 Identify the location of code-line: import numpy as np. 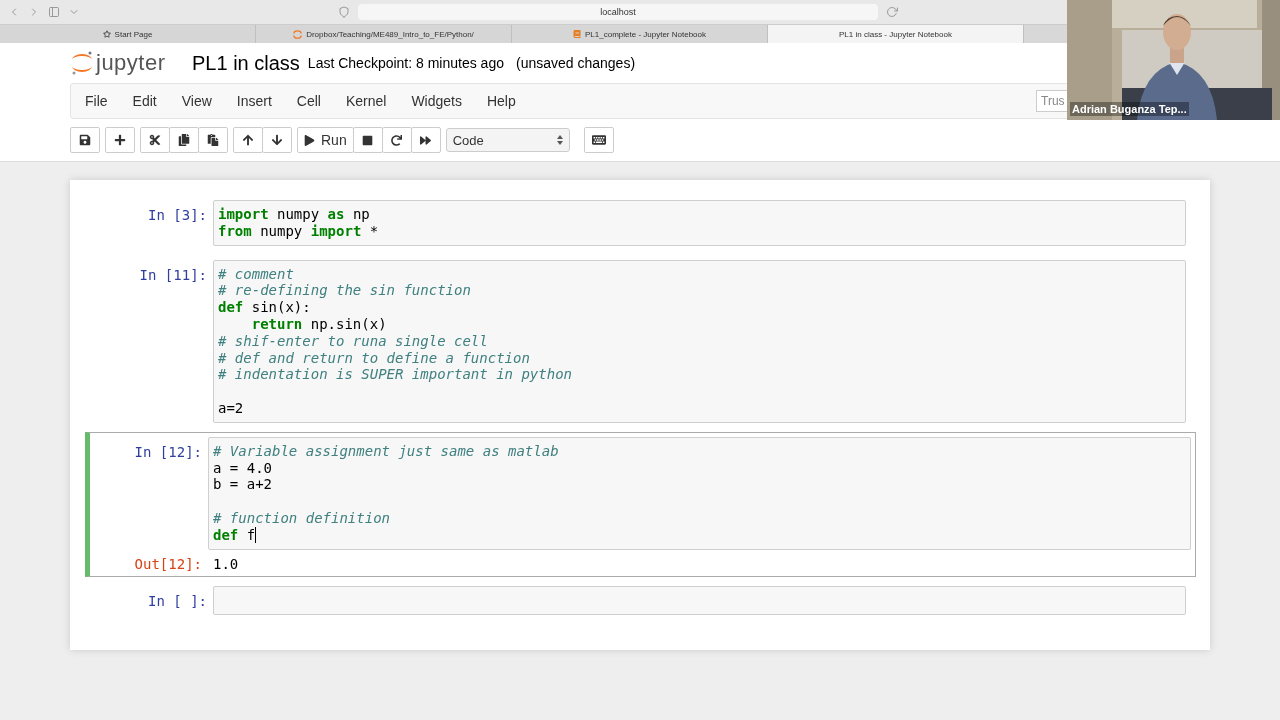
(294, 214).